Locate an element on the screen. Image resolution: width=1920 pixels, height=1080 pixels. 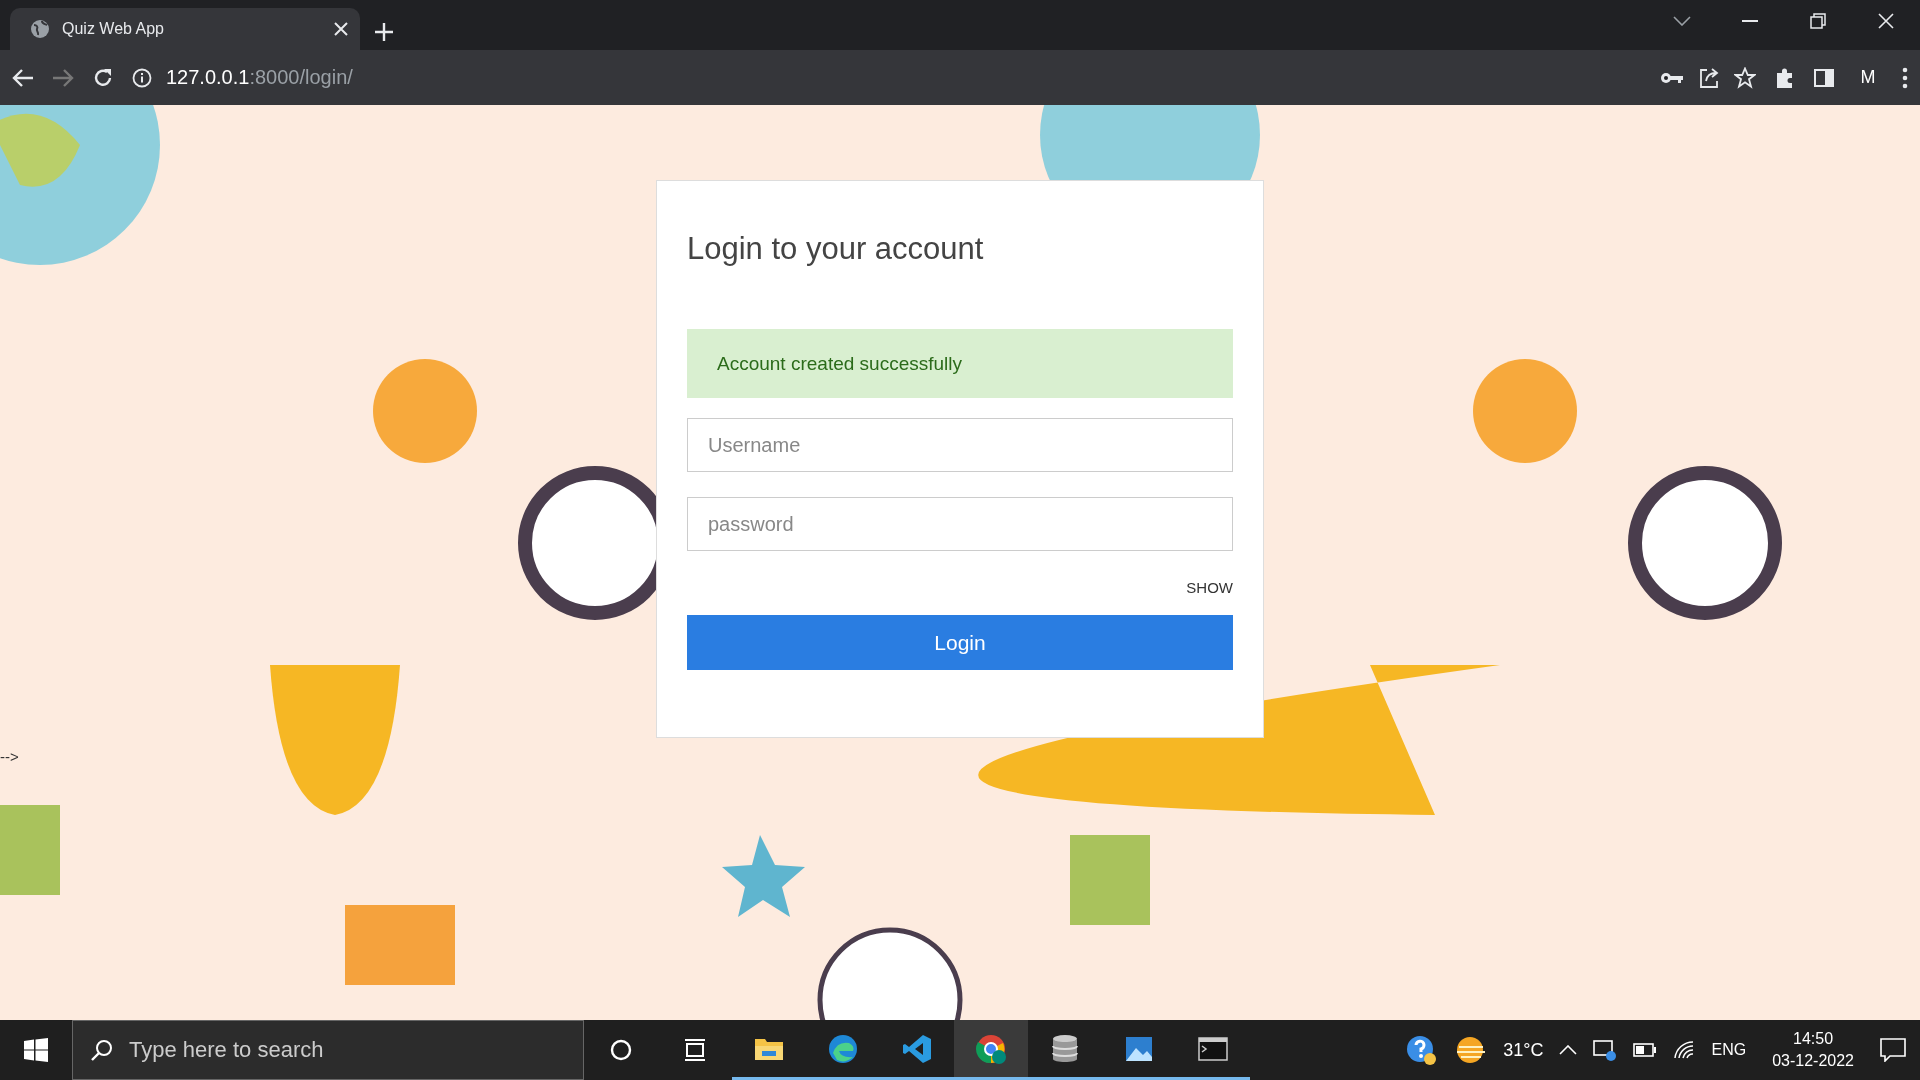
password-field: password is located at coordinates (960, 524).